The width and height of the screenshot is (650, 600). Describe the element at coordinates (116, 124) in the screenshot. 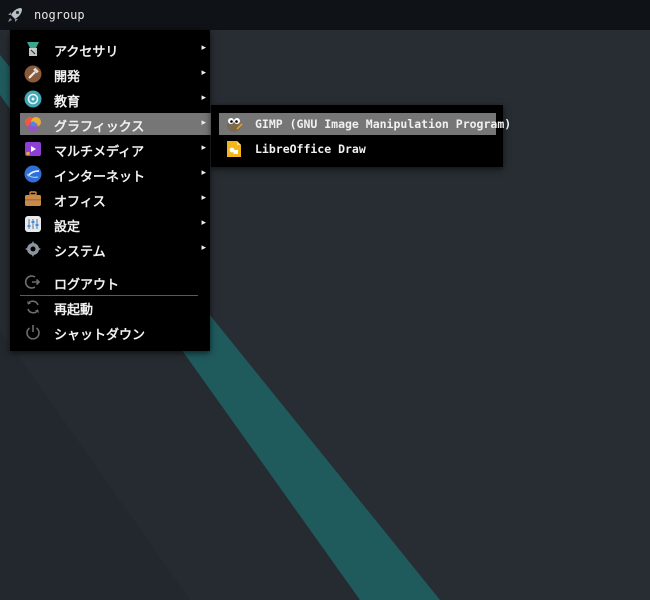

I see `menu-item-graphics: グラフィックス ▸` at that location.